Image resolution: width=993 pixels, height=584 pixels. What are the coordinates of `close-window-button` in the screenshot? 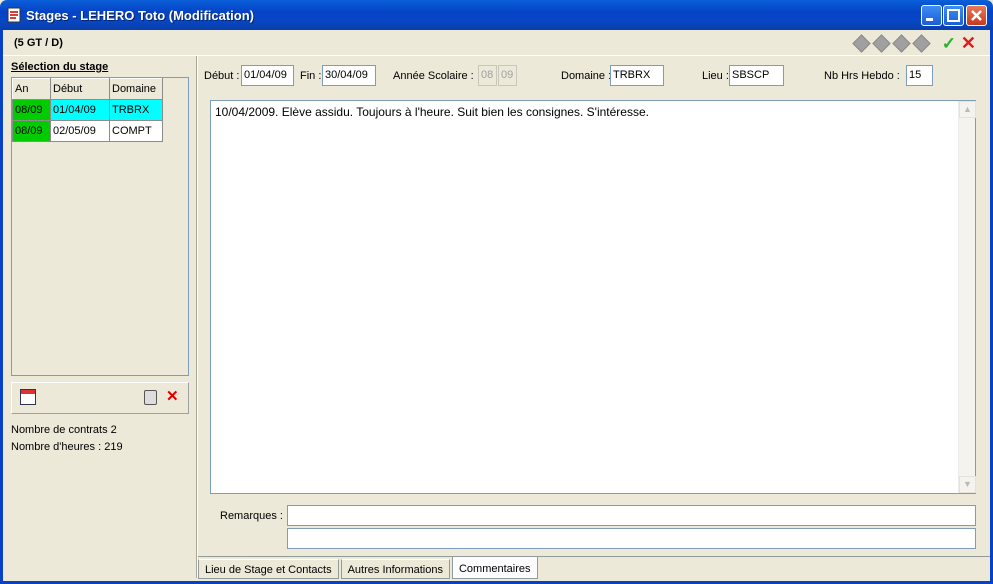 It's located at (976, 15).